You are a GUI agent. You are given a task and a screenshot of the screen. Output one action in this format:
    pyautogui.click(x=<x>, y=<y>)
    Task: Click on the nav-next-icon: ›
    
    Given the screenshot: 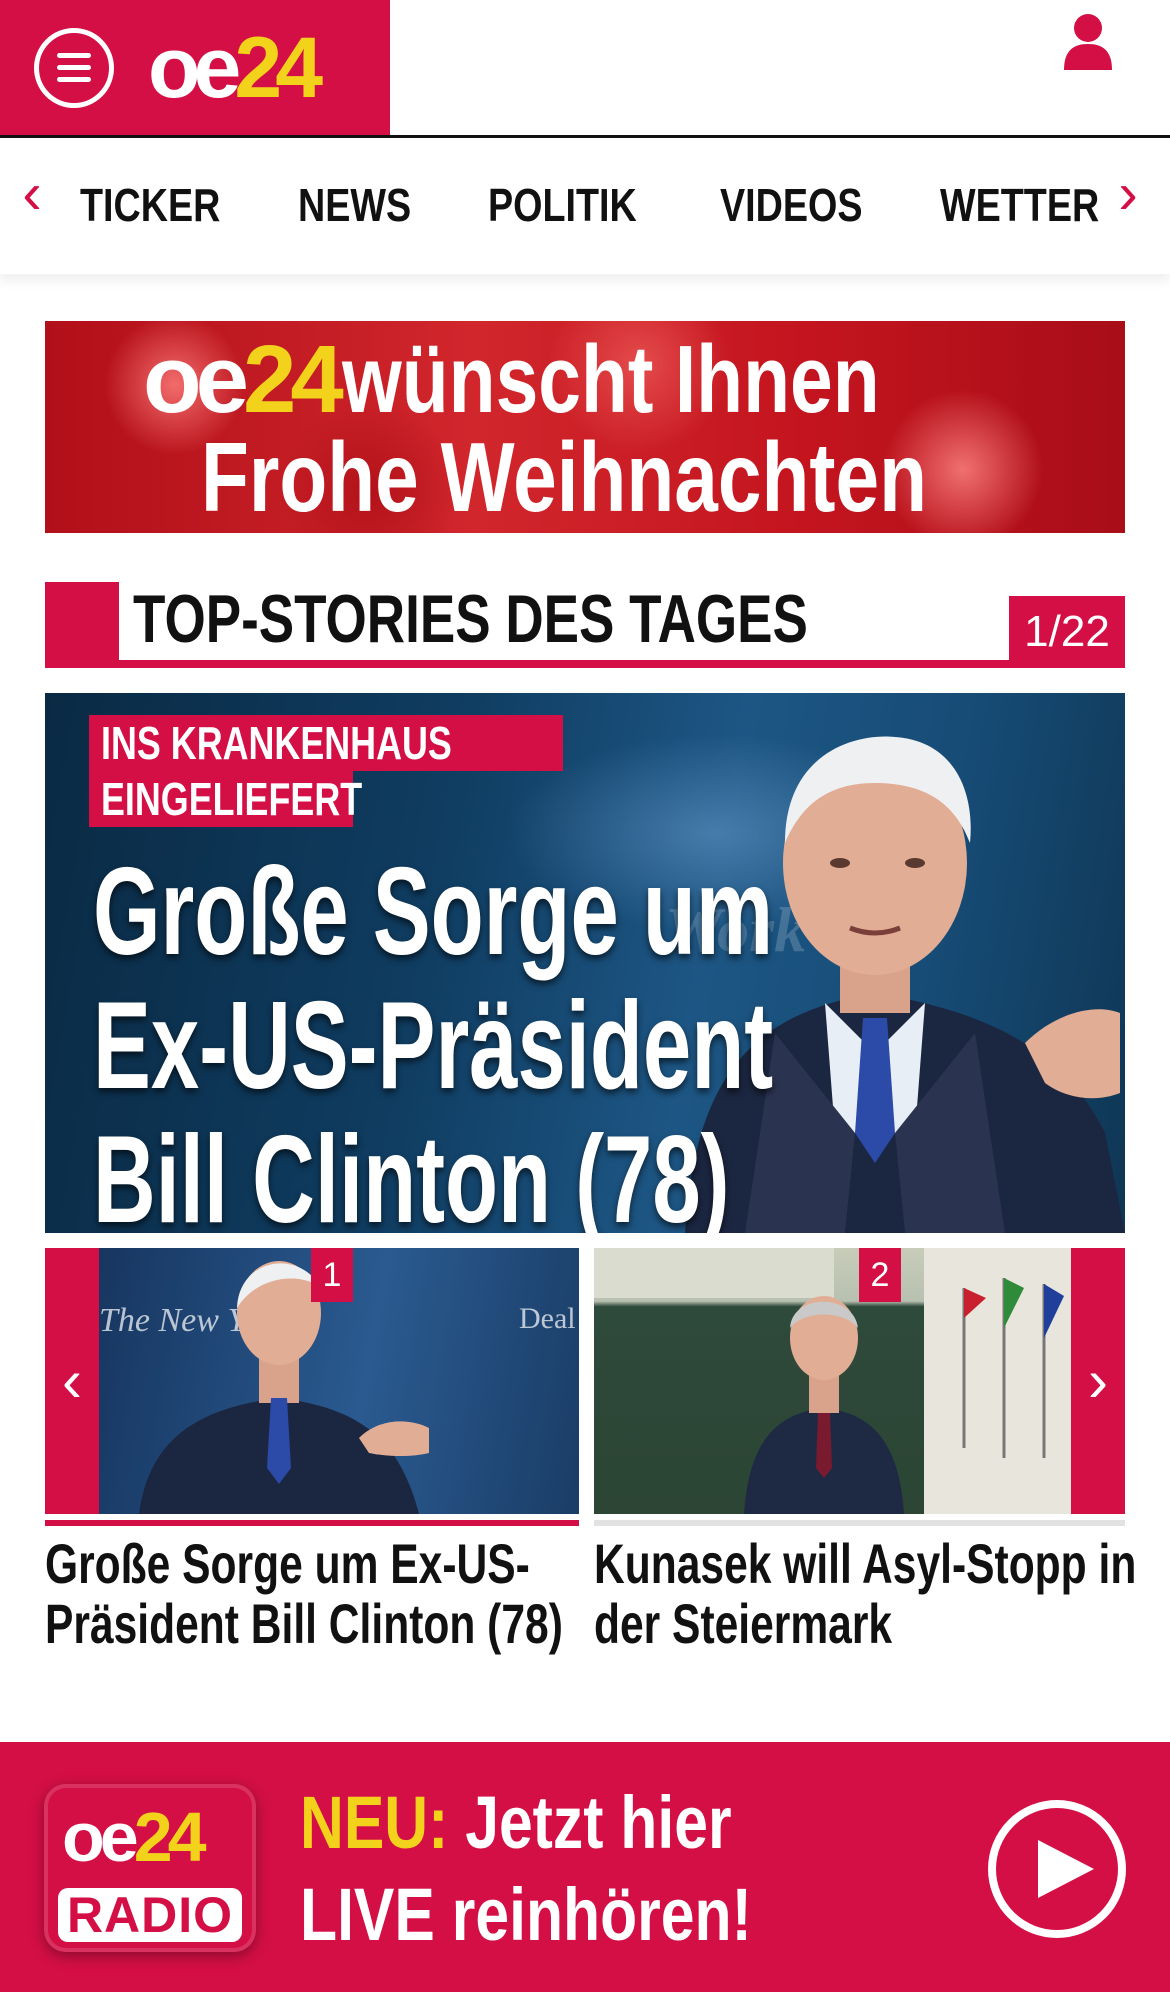 What is the action you would take?
    pyautogui.click(x=1128, y=194)
    